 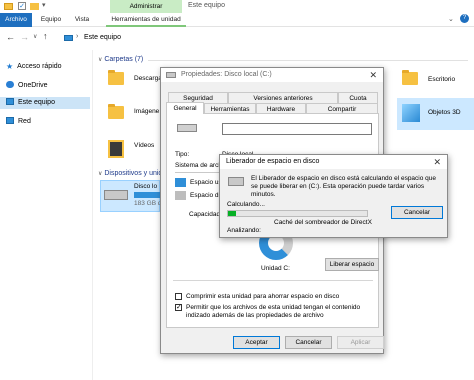 What do you see at coordinates (283, 97) in the screenshot?
I see `tab-versiones-anteriores: Versiones anteriores` at bounding box center [283, 97].